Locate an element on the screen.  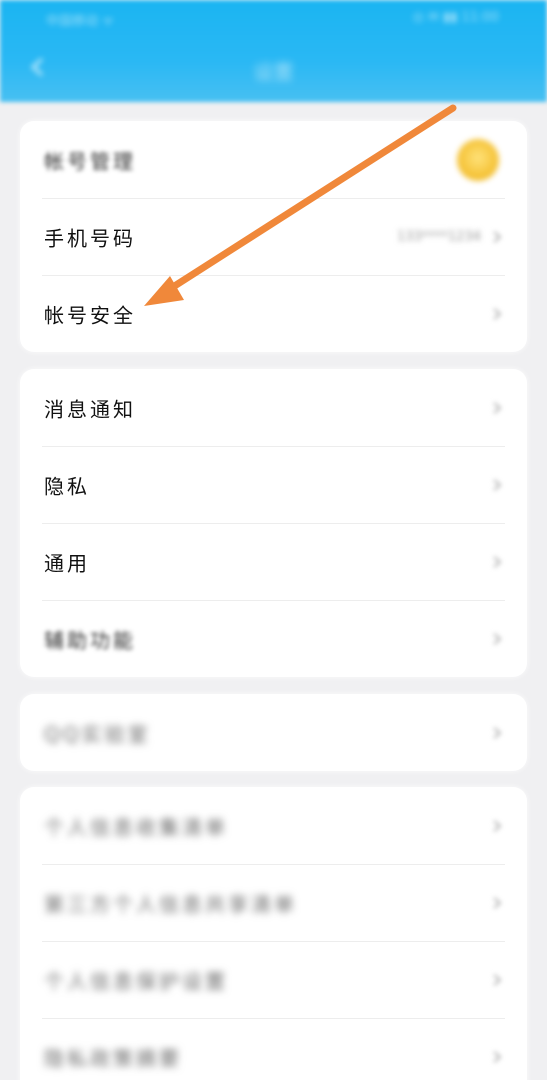
status-icons-text: ◎ ✉ ▮▮ 11:00 is located at coordinates (455, 17).